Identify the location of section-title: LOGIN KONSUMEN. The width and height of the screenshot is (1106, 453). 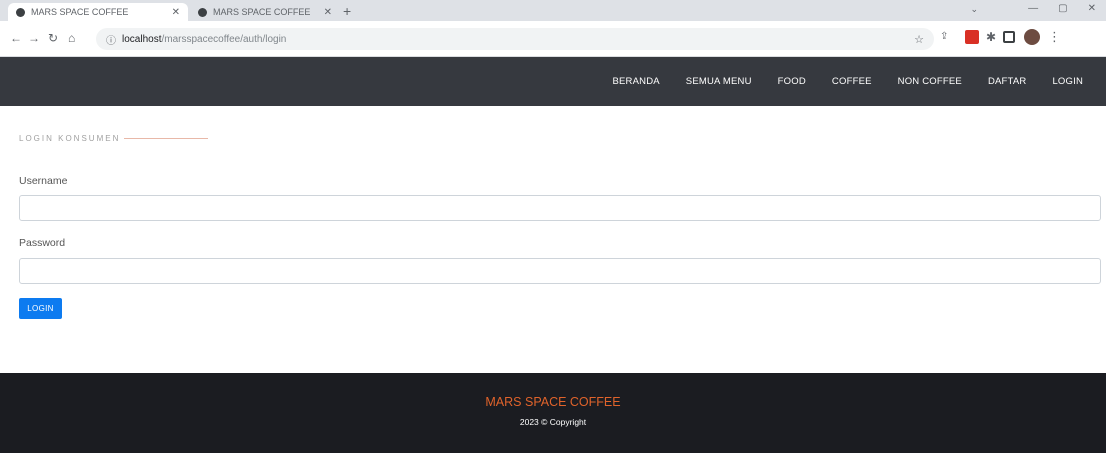
(114, 138).